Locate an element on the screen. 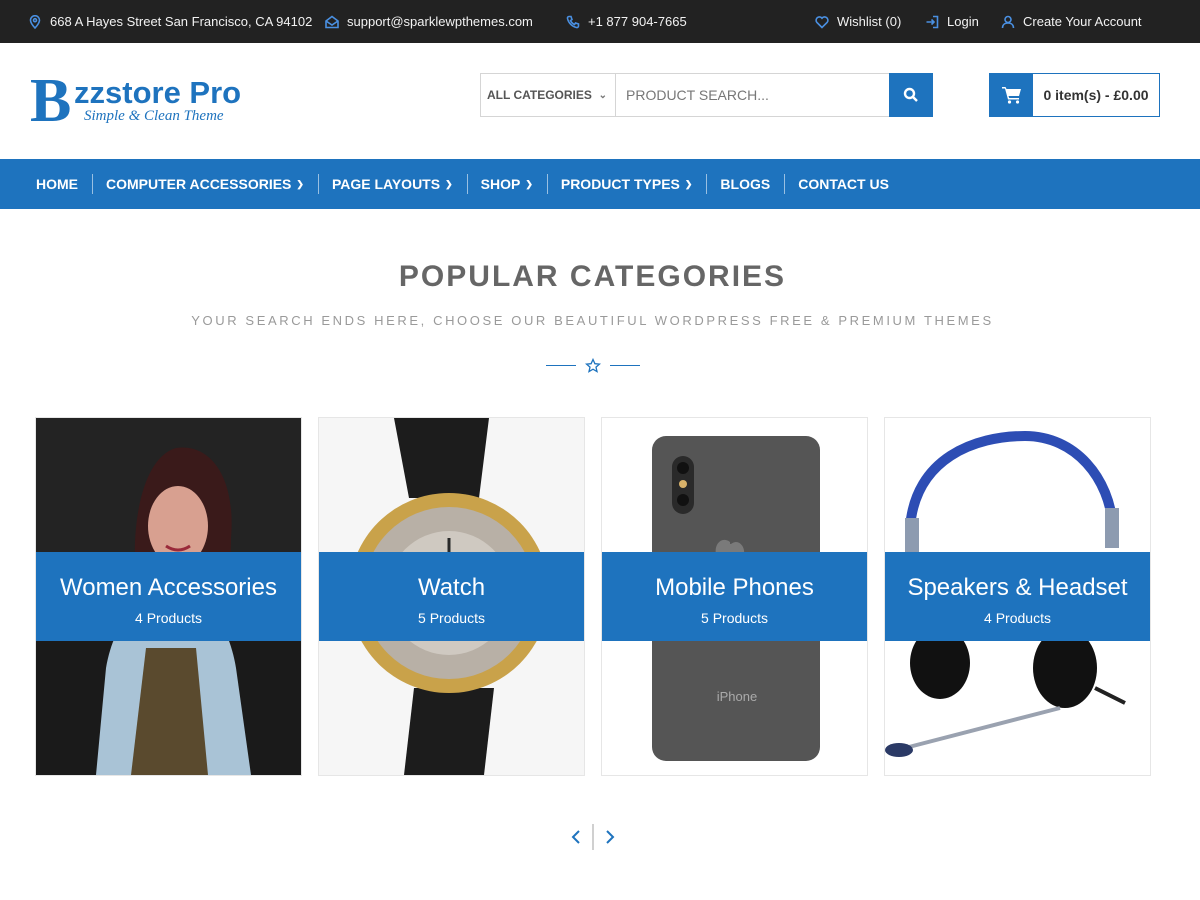 Image resolution: width=1200 pixels, height=900 pixels. cart-button: 0 item(s) - £0.00 is located at coordinates (1074, 95).